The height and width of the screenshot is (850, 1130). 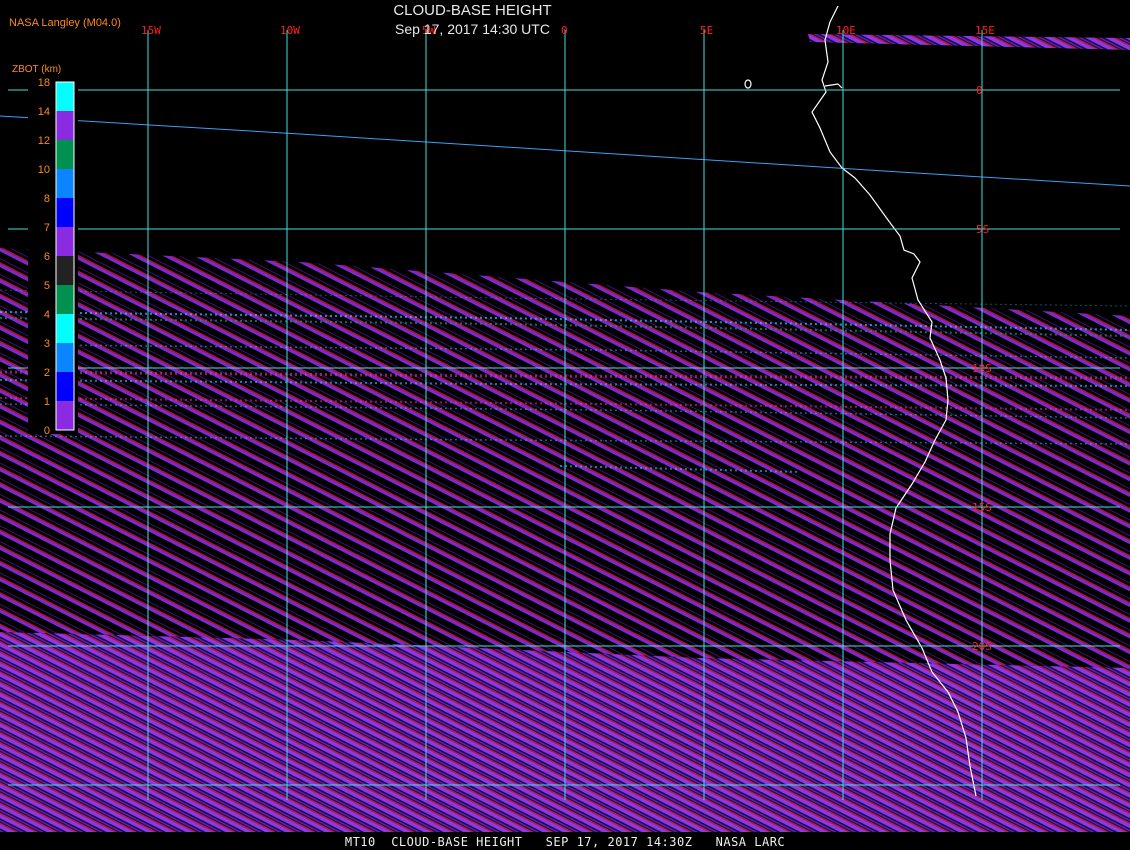 What do you see at coordinates (472, 10) in the screenshot?
I see `map-title: CLOUD-BASE HEIGHT` at bounding box center [472, 10].